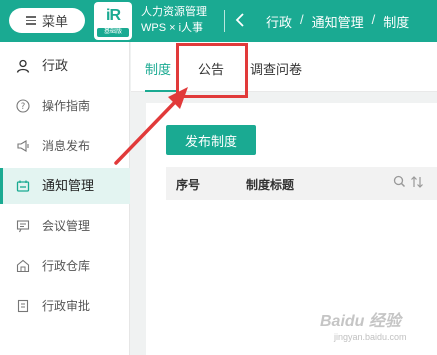 The height and width of the screenshot is (355, 437). I want to click on annotation-highlight-box, so click(212, 70).